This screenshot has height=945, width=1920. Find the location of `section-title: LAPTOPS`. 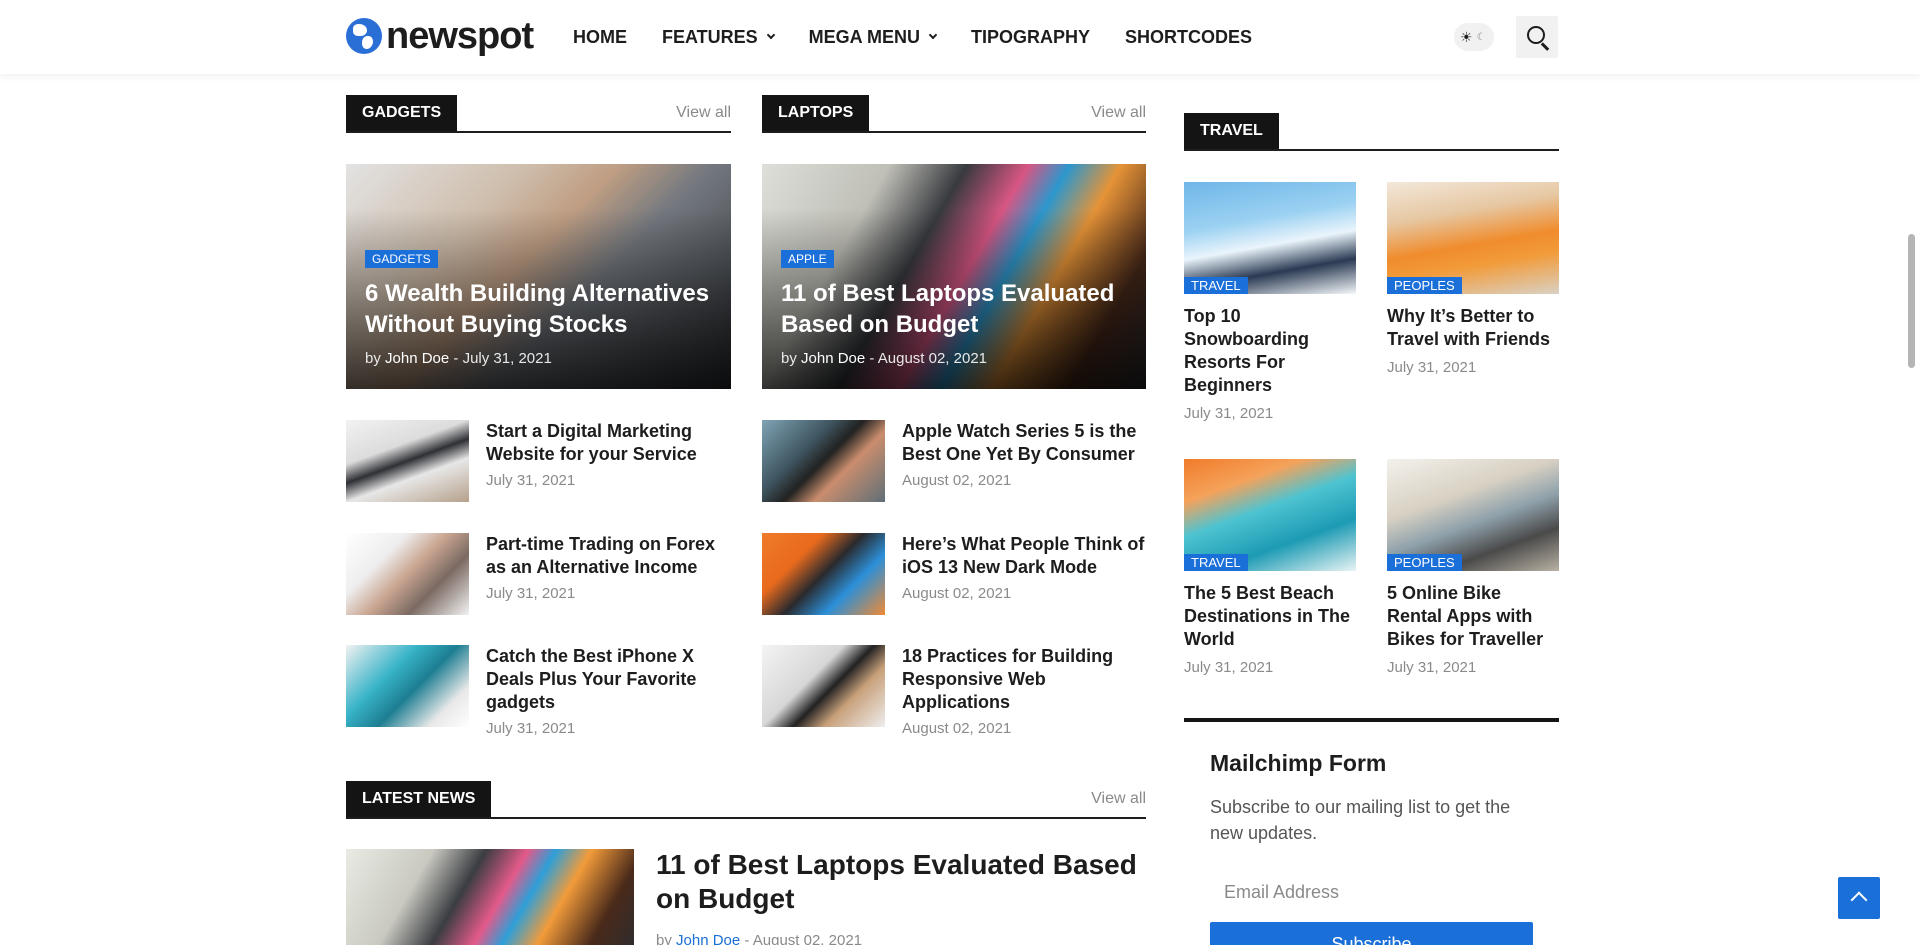

section-title: LAPTOPS is located at coordinates (816, 113).